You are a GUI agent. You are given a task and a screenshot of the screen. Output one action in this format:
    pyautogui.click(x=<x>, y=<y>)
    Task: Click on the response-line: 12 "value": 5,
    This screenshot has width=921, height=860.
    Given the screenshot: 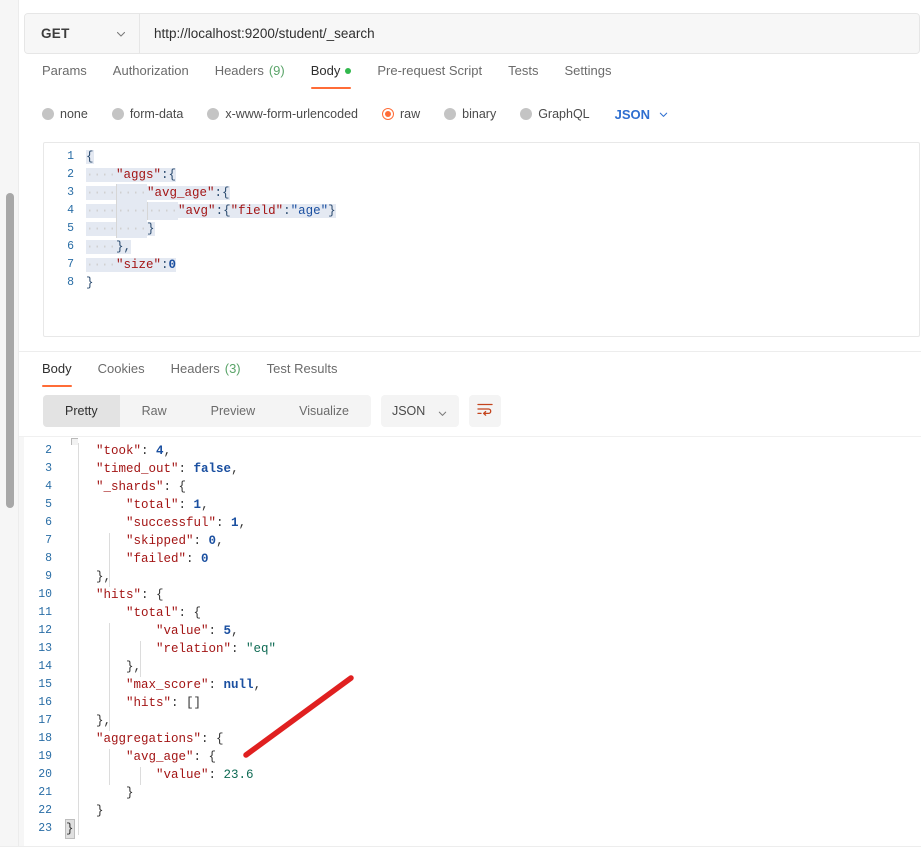 What is the action you would take?
    pyautogui.click(x=470, y=631)
    